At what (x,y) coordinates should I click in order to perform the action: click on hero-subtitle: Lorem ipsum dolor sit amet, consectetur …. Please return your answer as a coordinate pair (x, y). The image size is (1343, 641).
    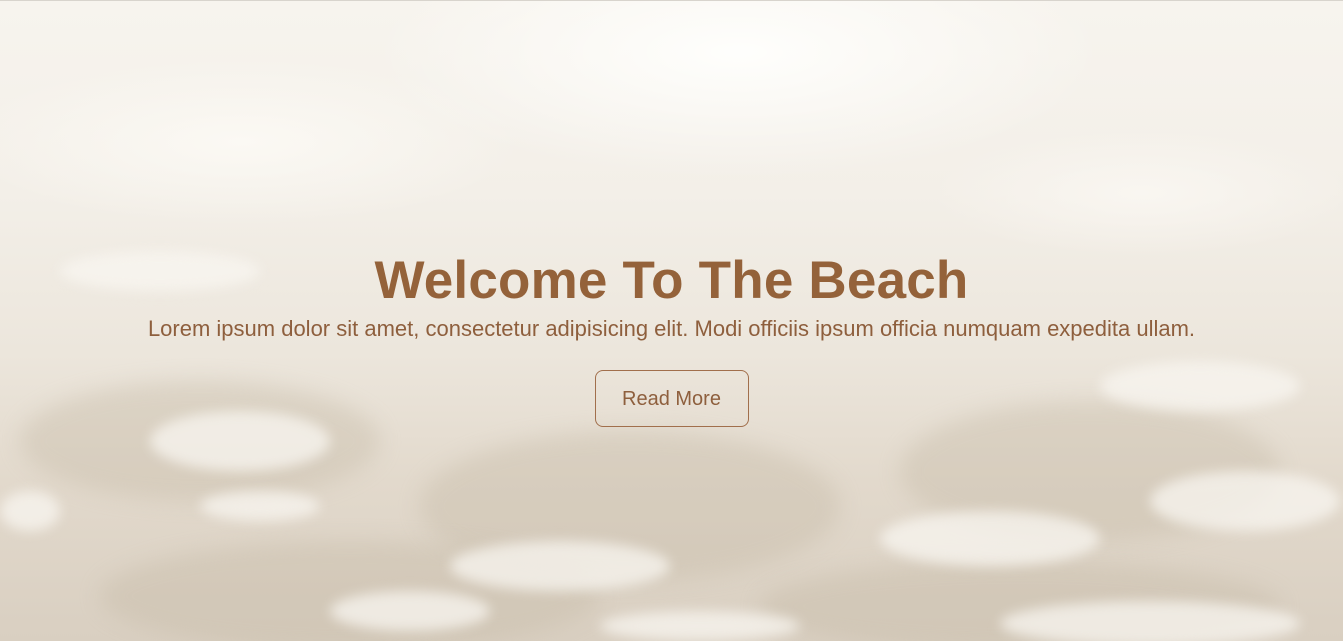
    Looking at the image, I should click on (671, 328).